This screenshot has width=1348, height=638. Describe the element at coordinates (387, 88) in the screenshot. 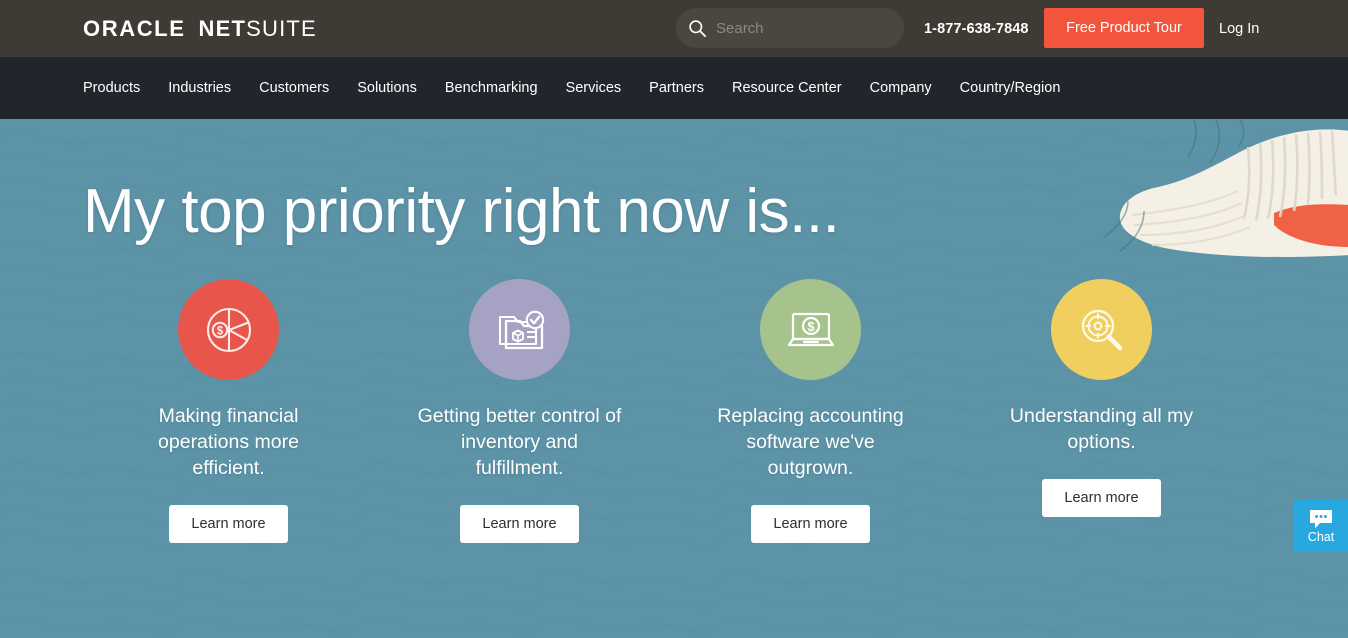

I see `nav-item-solutions: Solutions` at that location.